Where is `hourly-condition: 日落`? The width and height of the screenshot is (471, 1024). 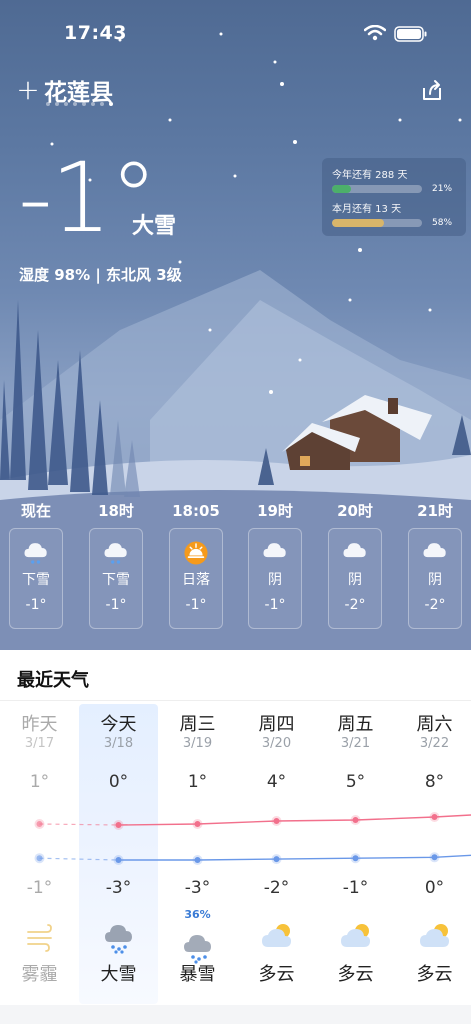
hourly-condition: 日落 is located at coordinates (196, 580).